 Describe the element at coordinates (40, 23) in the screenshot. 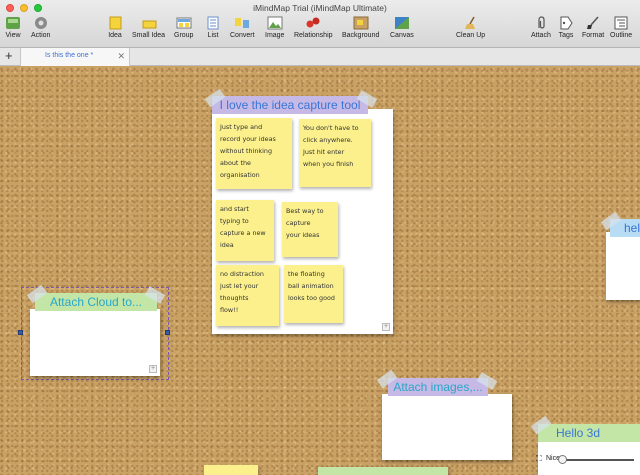

I see `action-icon` at that location.